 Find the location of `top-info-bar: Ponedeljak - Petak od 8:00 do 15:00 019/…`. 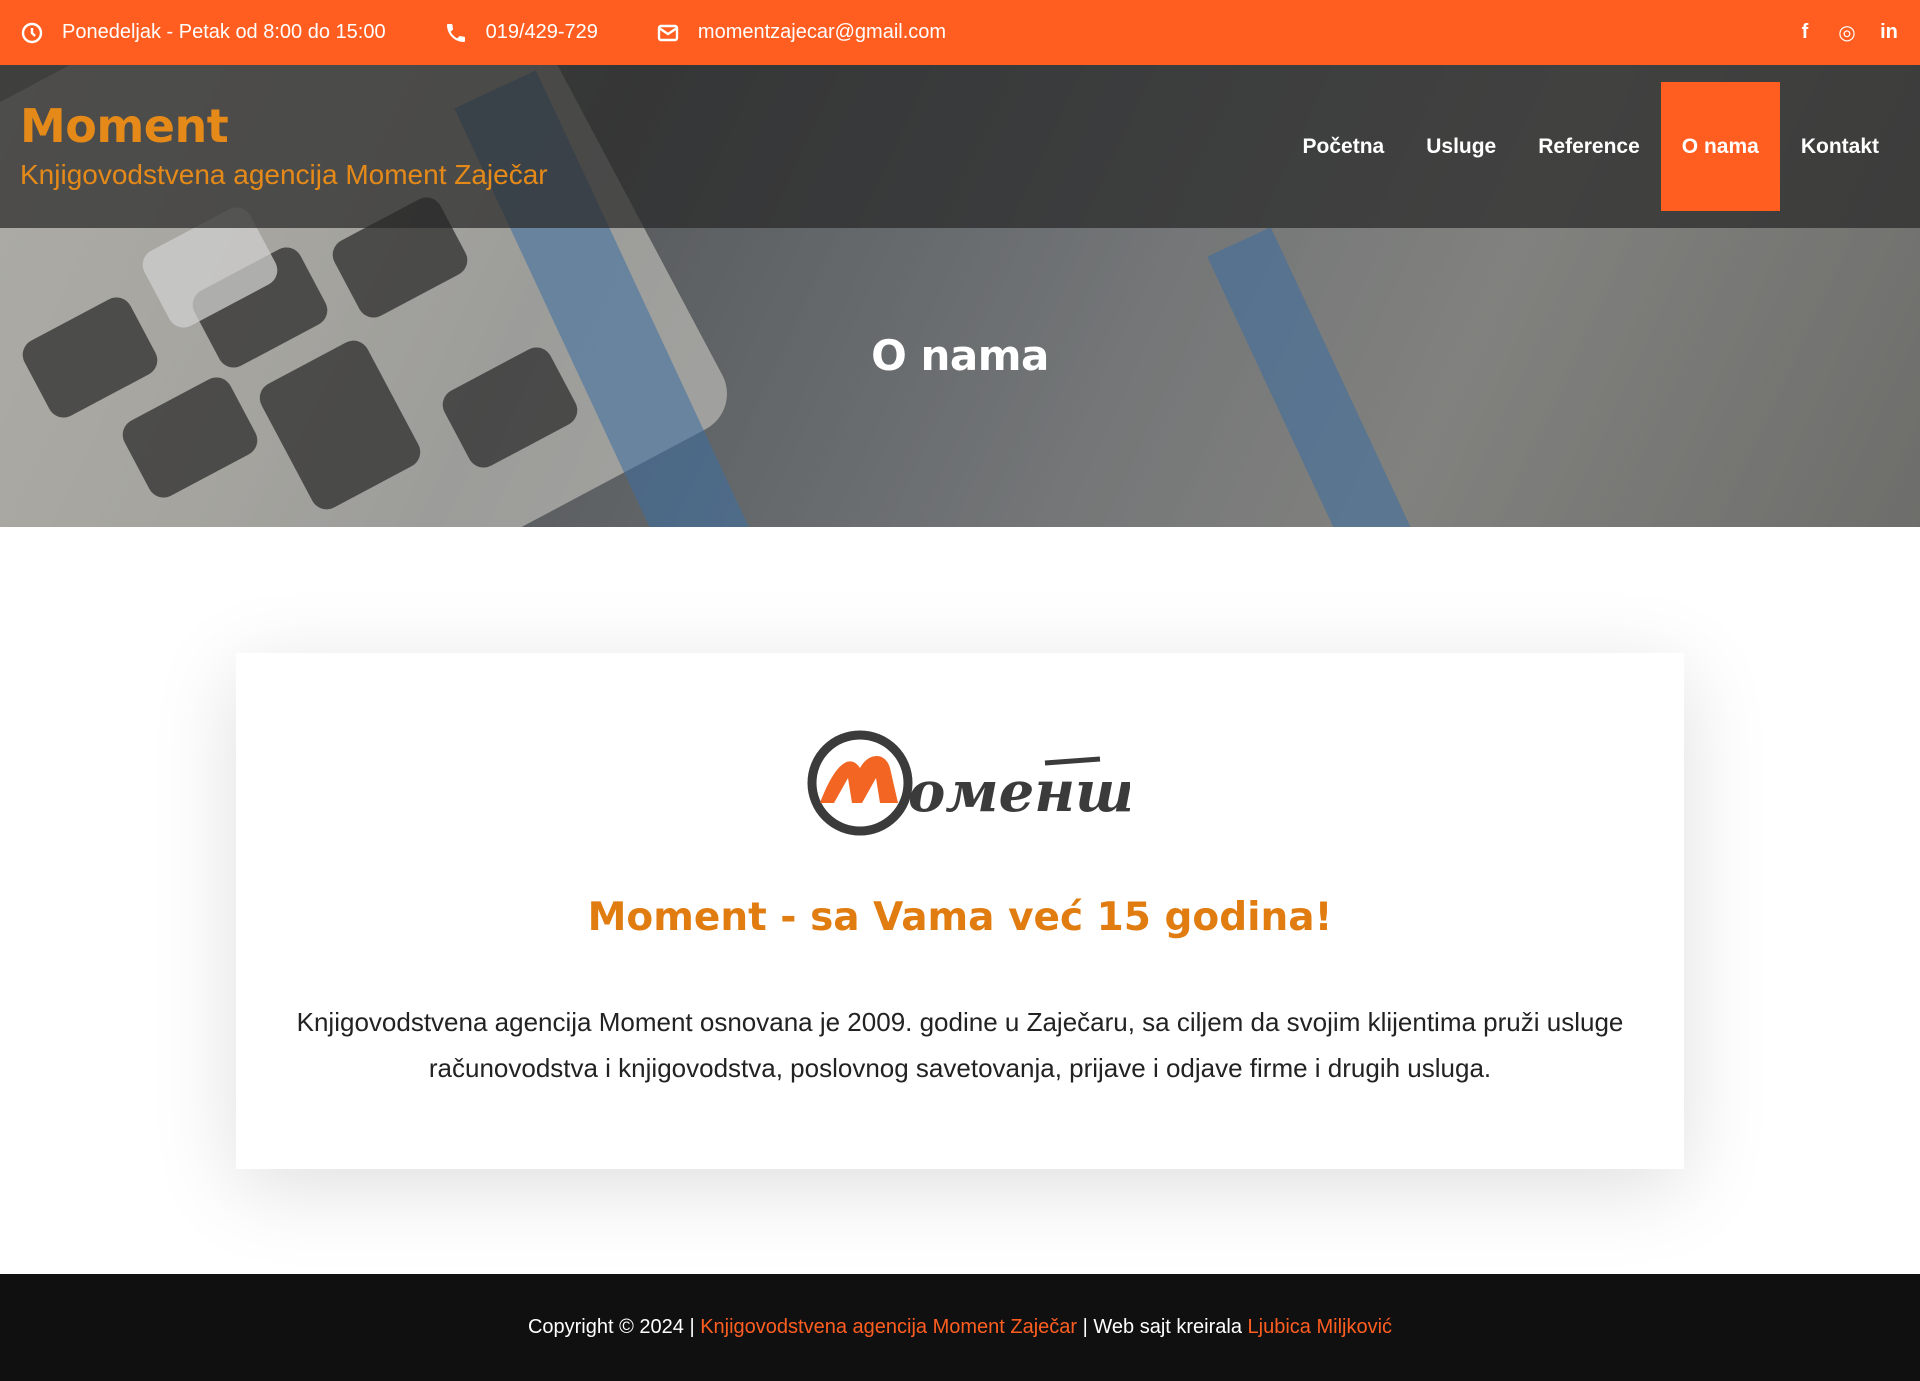

top-info-bar: Ponedeljak - Petak od 8:00 do 15:00 019/… is located at coordinates (960, 32).